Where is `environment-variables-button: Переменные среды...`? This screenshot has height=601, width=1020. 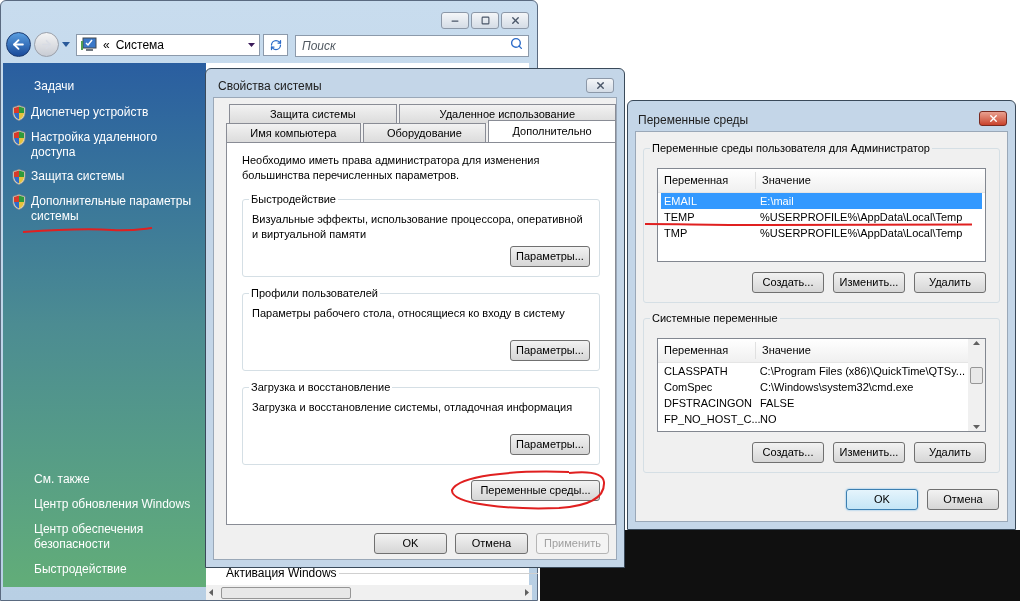 environment-variables-button: Переменные среды... is located at coordinates (535, 490).